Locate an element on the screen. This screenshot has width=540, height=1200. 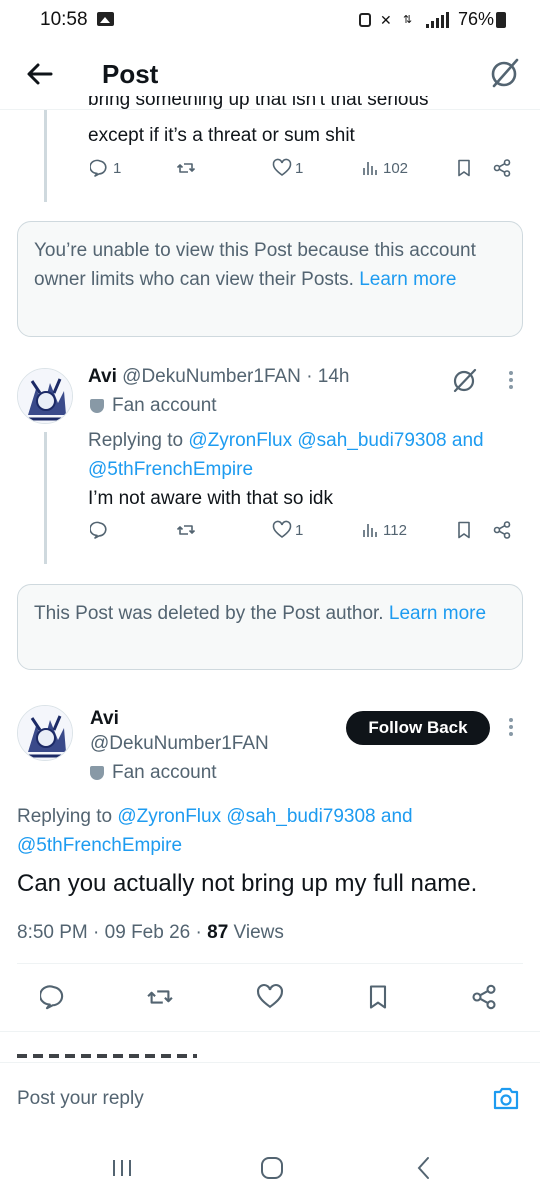
timestamp: · 14h is located at coordinates (327, 376).